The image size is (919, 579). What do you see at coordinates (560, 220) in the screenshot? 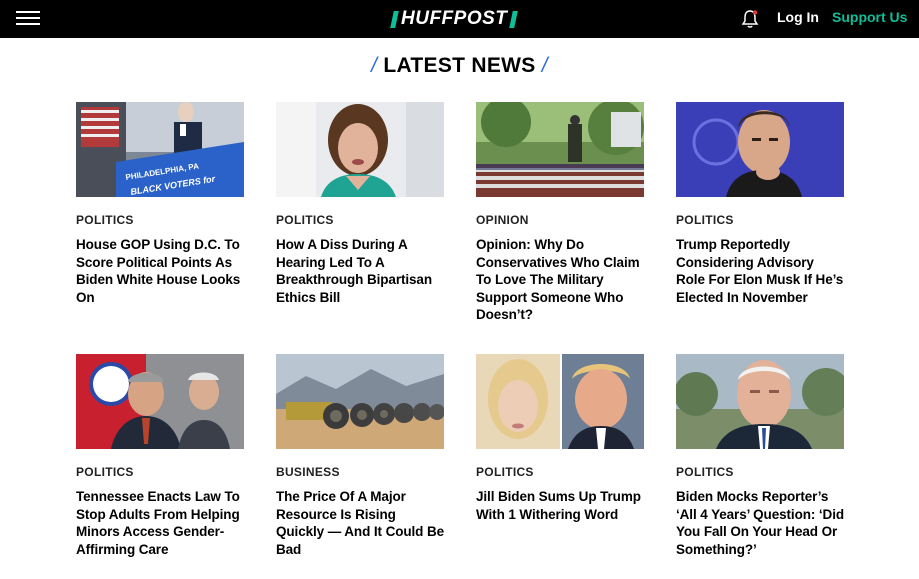
I see `article-kicker: OPINION` at bounding box center [560, 220].